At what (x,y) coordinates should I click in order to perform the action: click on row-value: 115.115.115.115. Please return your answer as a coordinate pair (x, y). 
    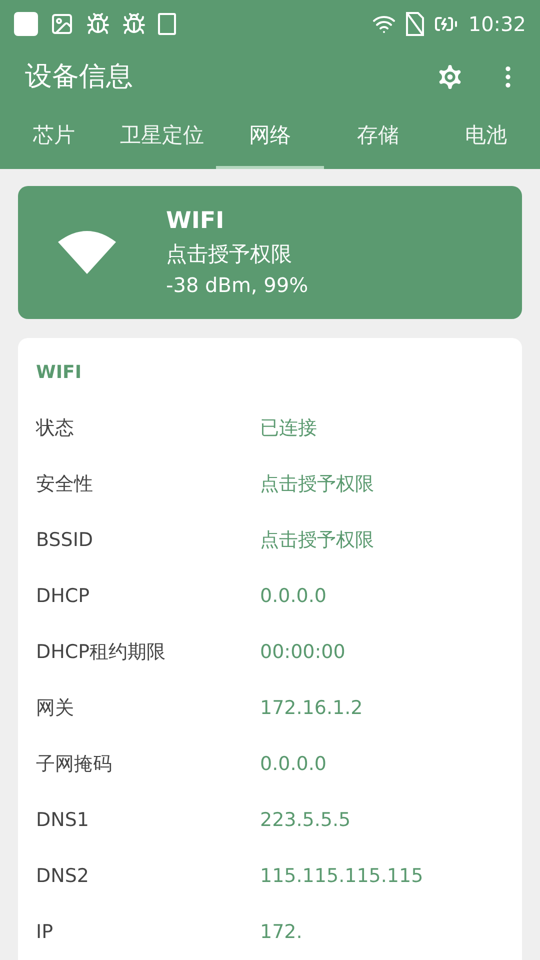
    Looking at the image, I should click on (342, 876).